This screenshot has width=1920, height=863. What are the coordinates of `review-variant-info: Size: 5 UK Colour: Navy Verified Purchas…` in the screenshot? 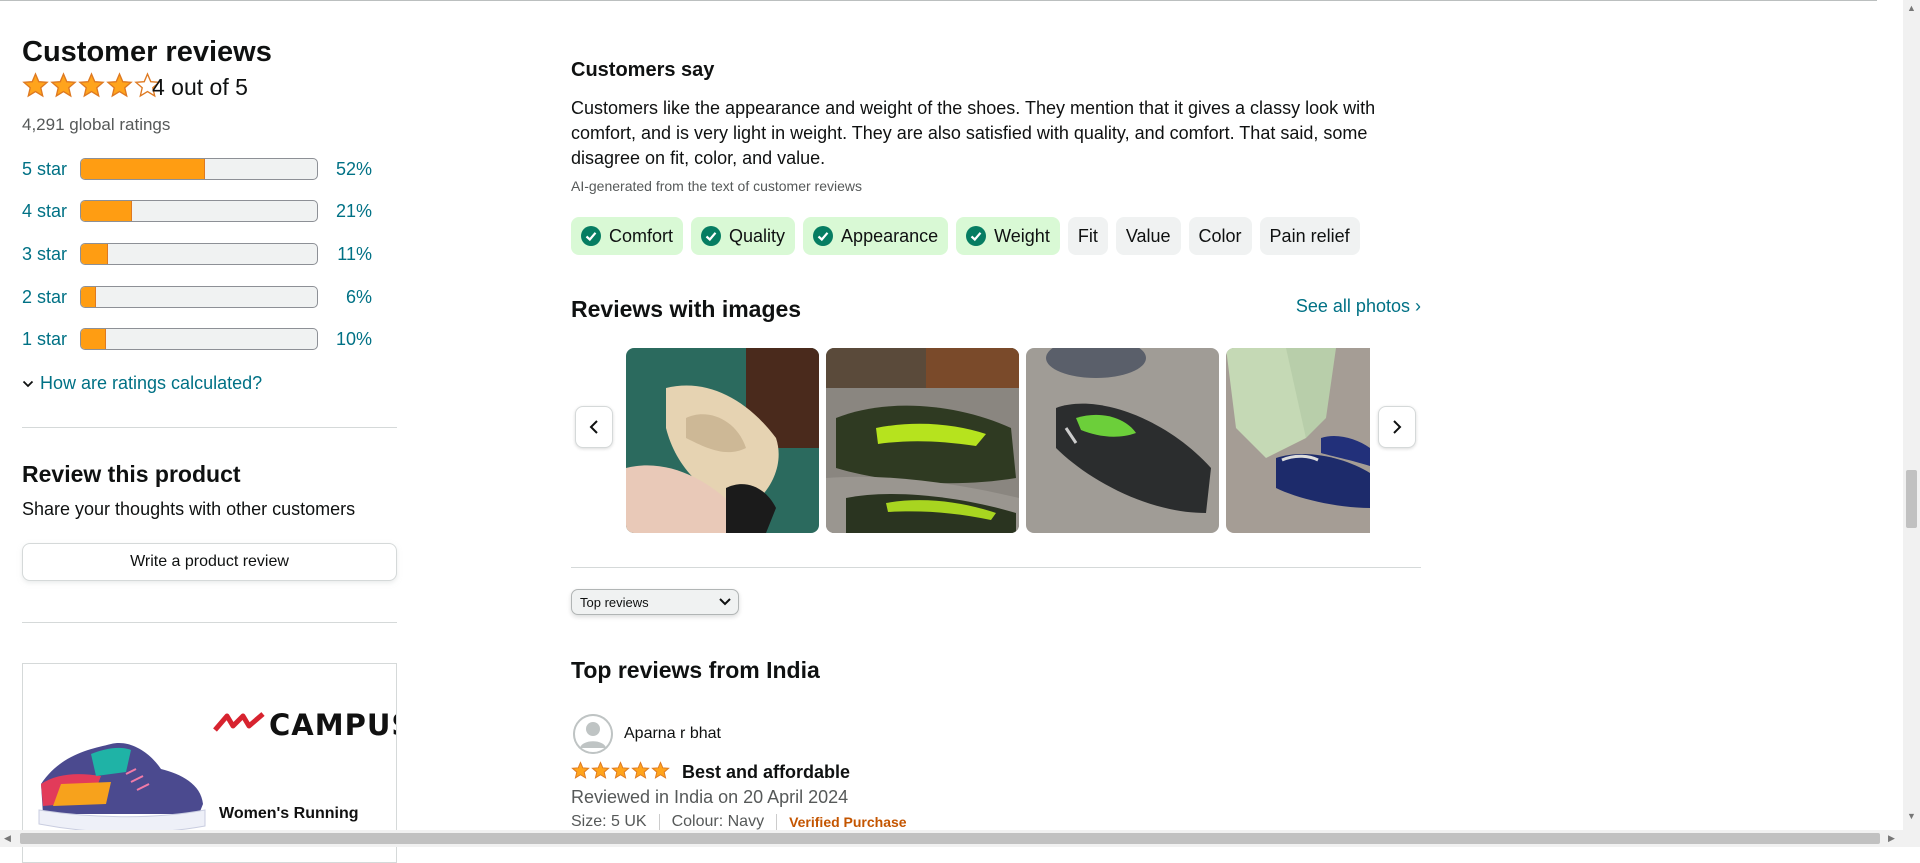 It's located at (739, 822).